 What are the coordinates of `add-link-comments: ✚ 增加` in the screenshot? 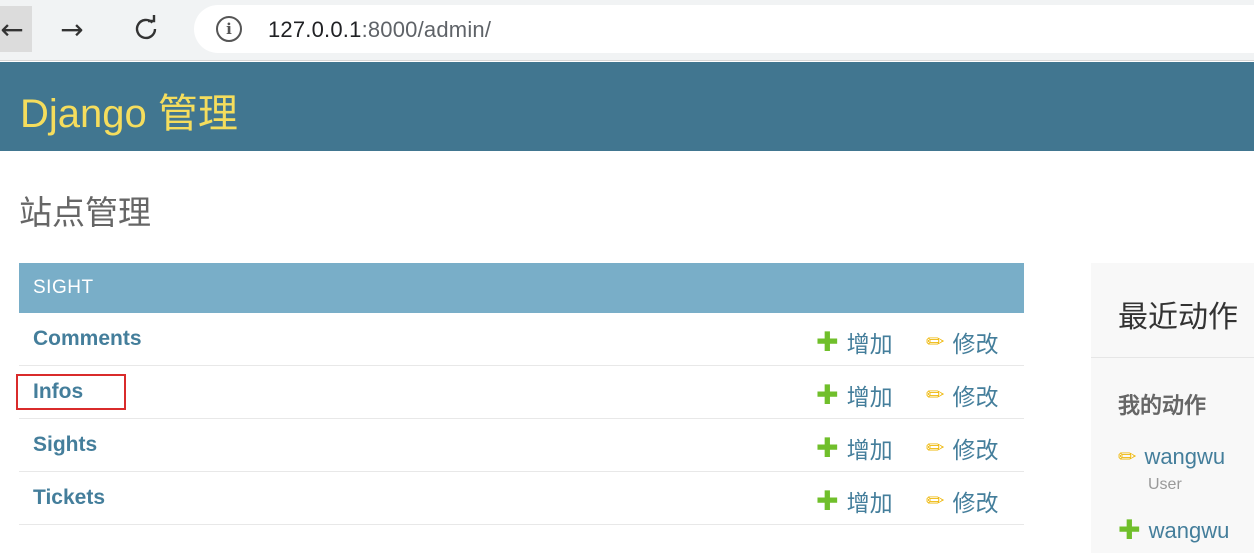 It's located at (854, 342).